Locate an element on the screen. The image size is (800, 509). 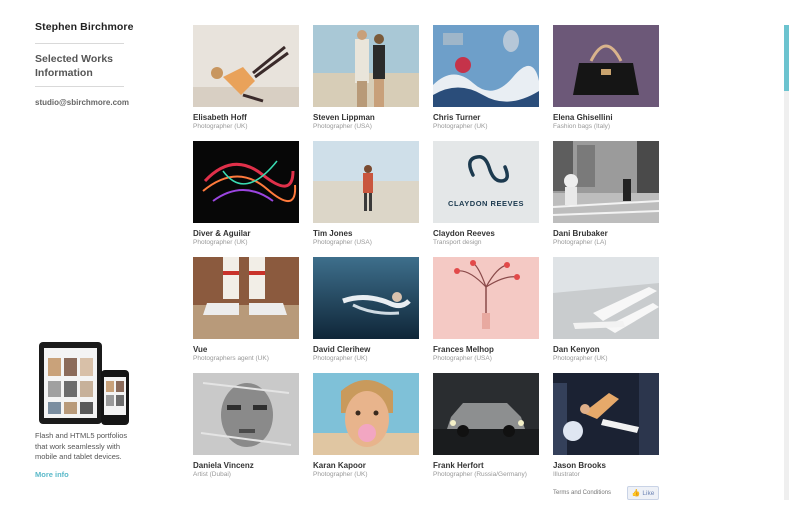
scrollbar-thumb is located at coordinates (786, 58).